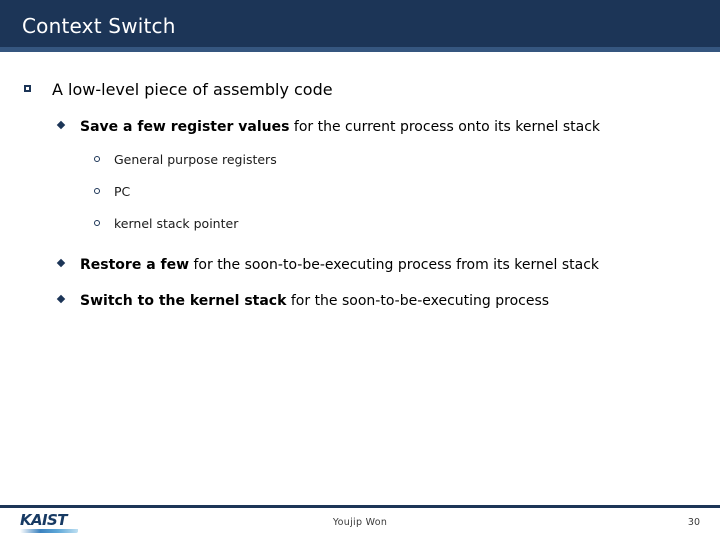 The width and height of the screenshot is (720, 540). Describe the element at coordinates (99, 26) in the screenshot. I see `page-title: Context Switch` at that location.